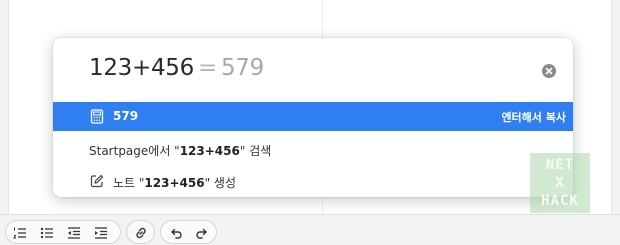 This screenshot has width=620, height=245. Describe the element at coordinates (533, 117) in the screenshot. I see `copy-hint: 엔터해서 복사` at that location.